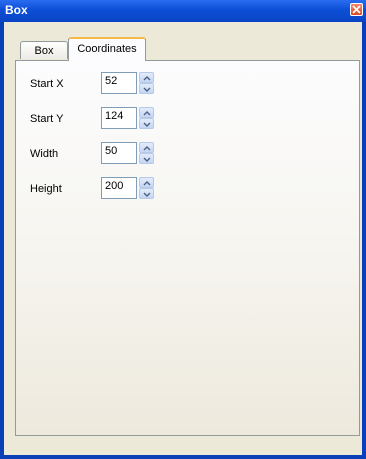 This screenshot has width=366, height=459. I want to click on width-spinner, so click(146, 153).